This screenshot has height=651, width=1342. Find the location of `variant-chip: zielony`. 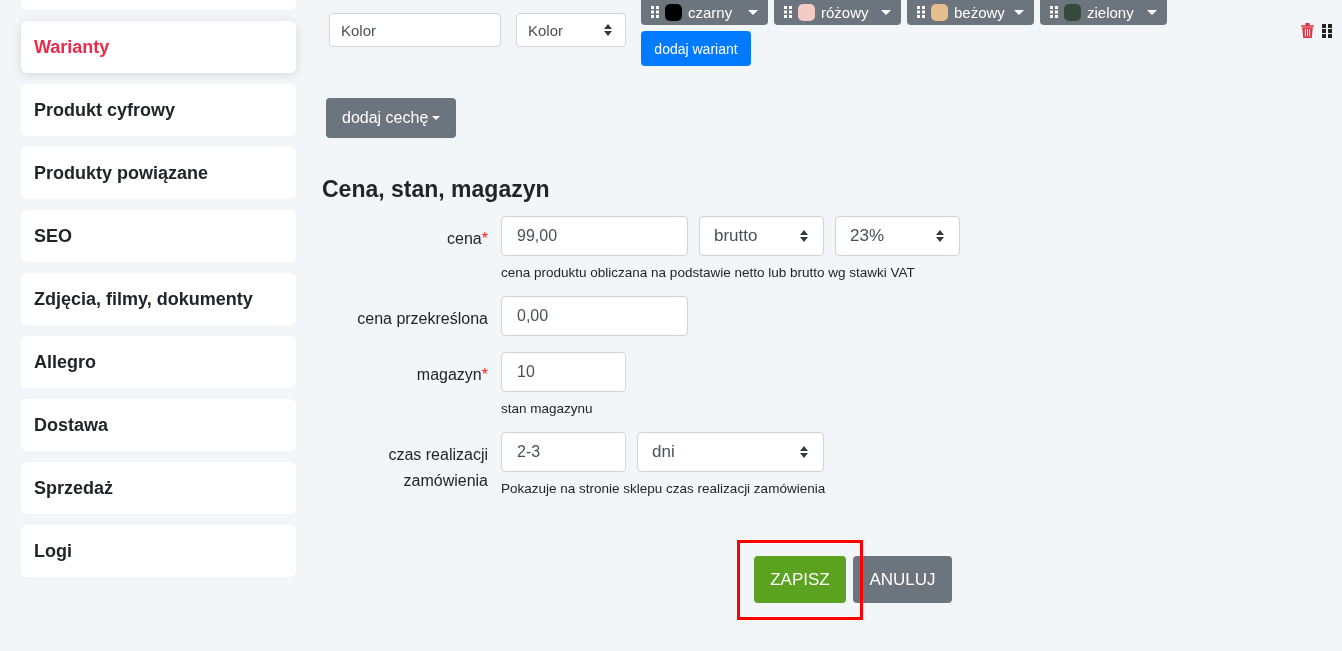

variant-chip: zielony is located at coordinates (1103, 12).